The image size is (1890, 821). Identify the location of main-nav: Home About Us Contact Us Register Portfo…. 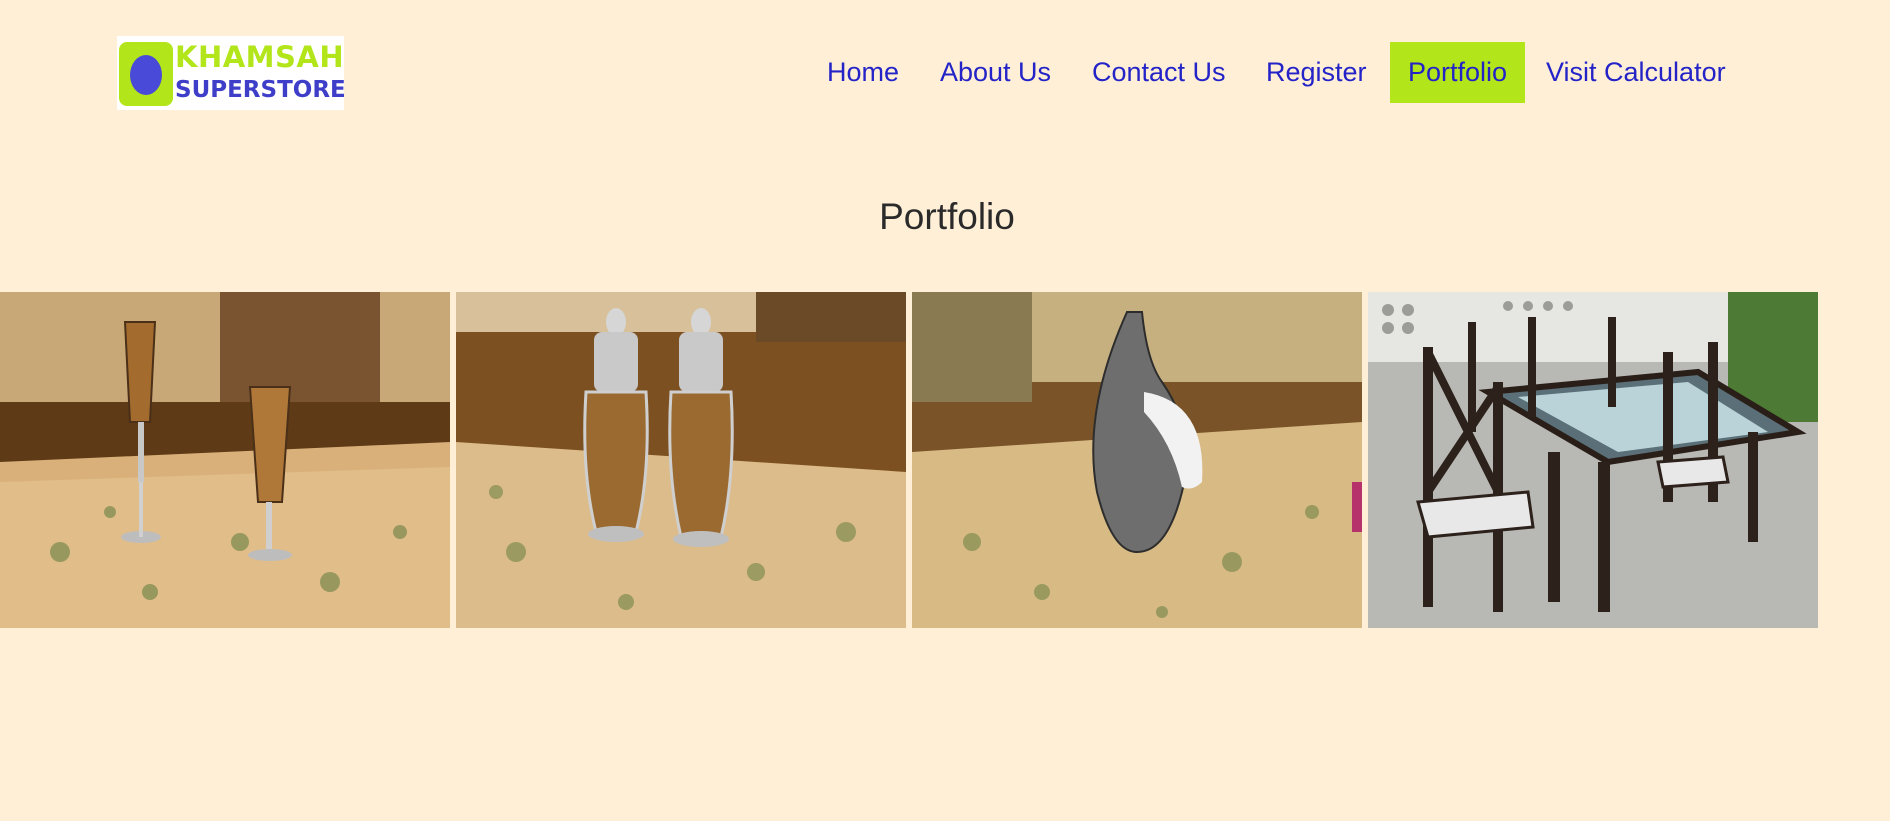
(945, 72).